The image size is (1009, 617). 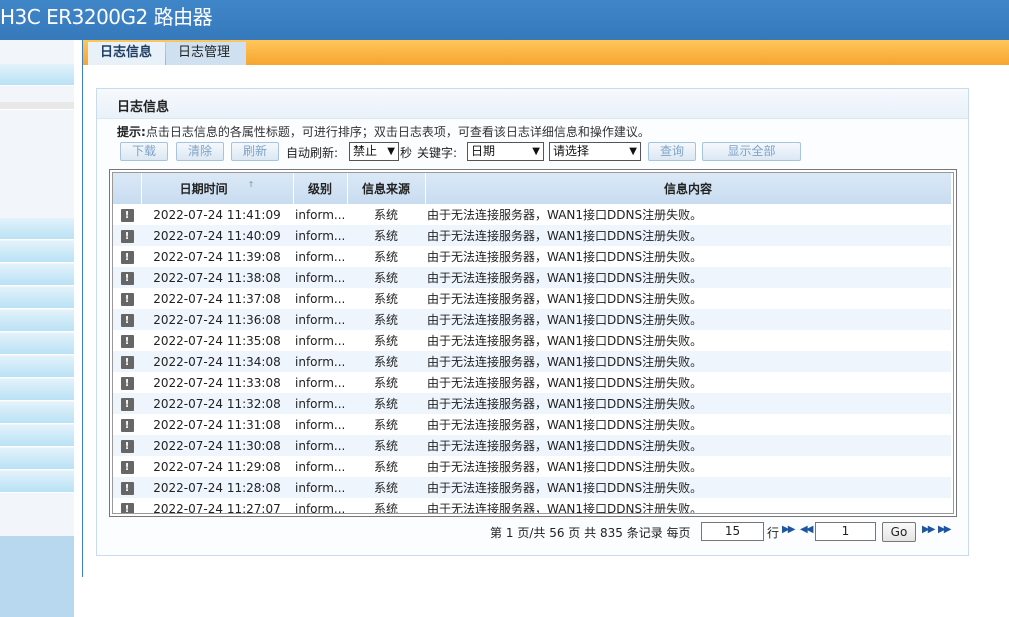 I want to click on sidebar-divider, so click(x=37, y=106).